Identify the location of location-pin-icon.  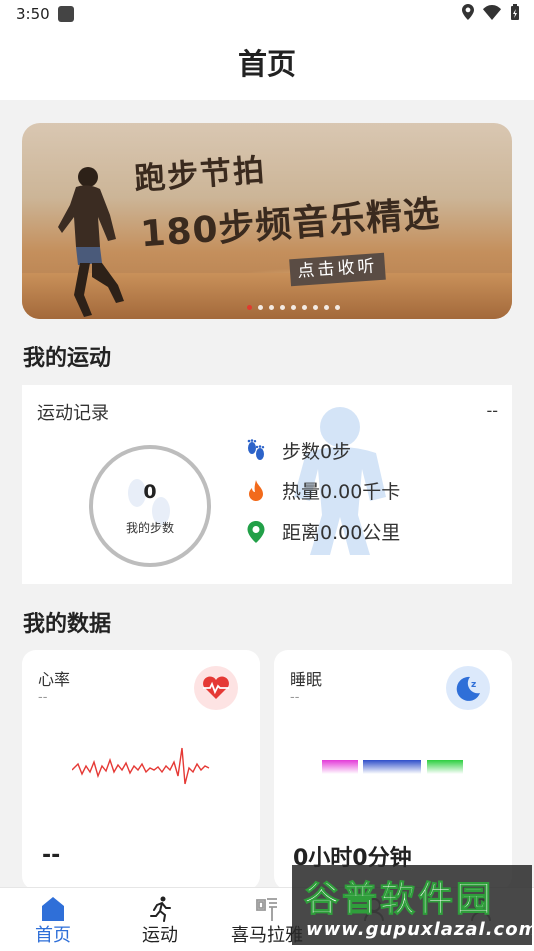
(256, 531).